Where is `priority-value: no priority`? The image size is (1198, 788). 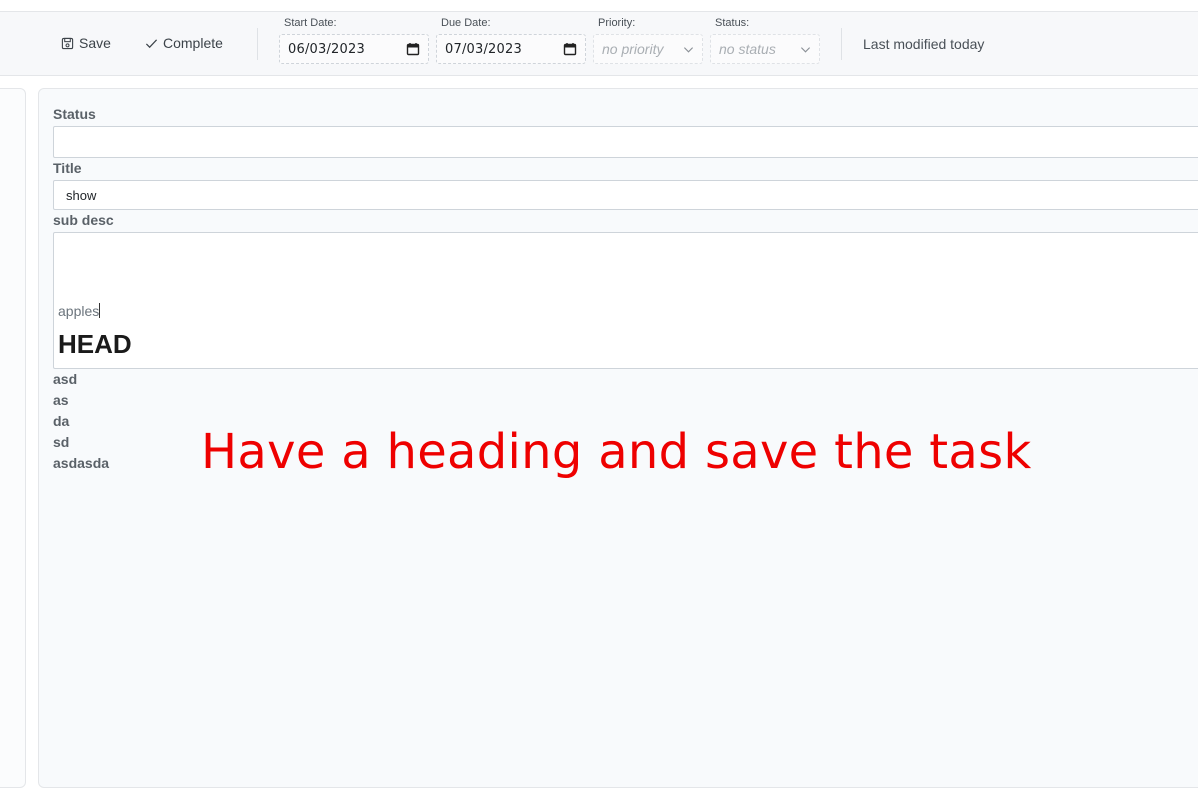 priority-value: no priority is located at coordinates (633, 49).